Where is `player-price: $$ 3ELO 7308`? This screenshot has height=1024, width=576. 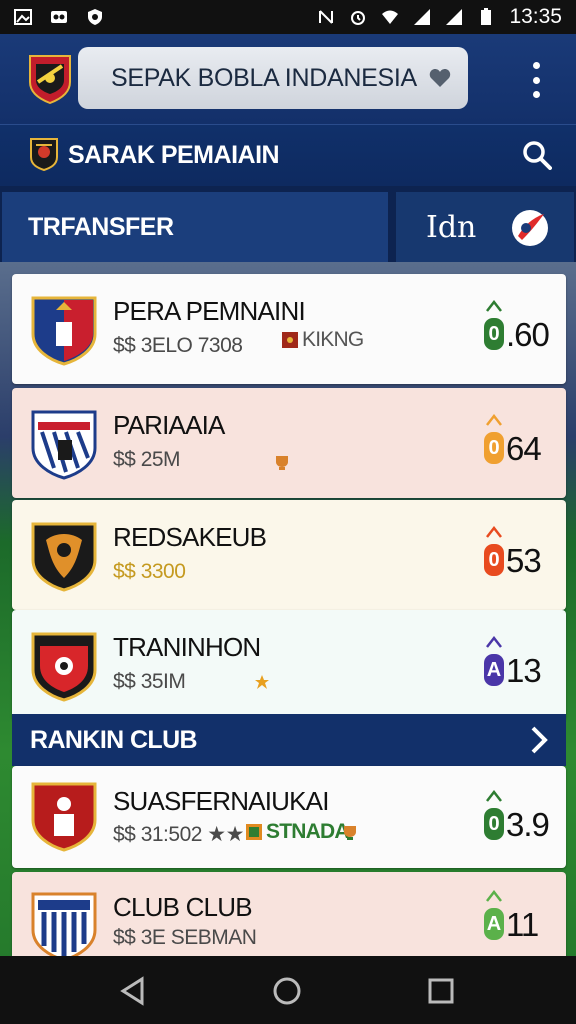
player-price: $$ 3ELO 7308 is located at coordinates (178, 345).